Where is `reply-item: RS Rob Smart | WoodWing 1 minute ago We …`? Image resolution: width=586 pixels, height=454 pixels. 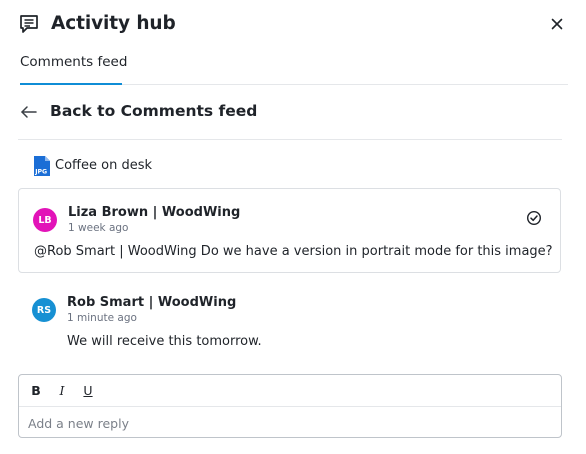
reply-item: RS Rob Smart | WoodWing 1 minute ago We … is located at coordinates (289, 321).